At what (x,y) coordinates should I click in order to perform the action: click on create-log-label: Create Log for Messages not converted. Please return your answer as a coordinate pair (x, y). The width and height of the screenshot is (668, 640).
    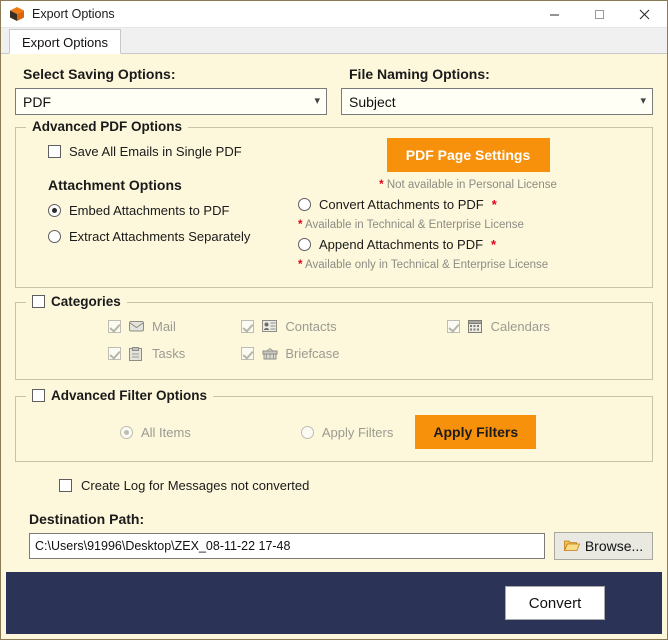
    Looking at the image, I should click on (195, 485).